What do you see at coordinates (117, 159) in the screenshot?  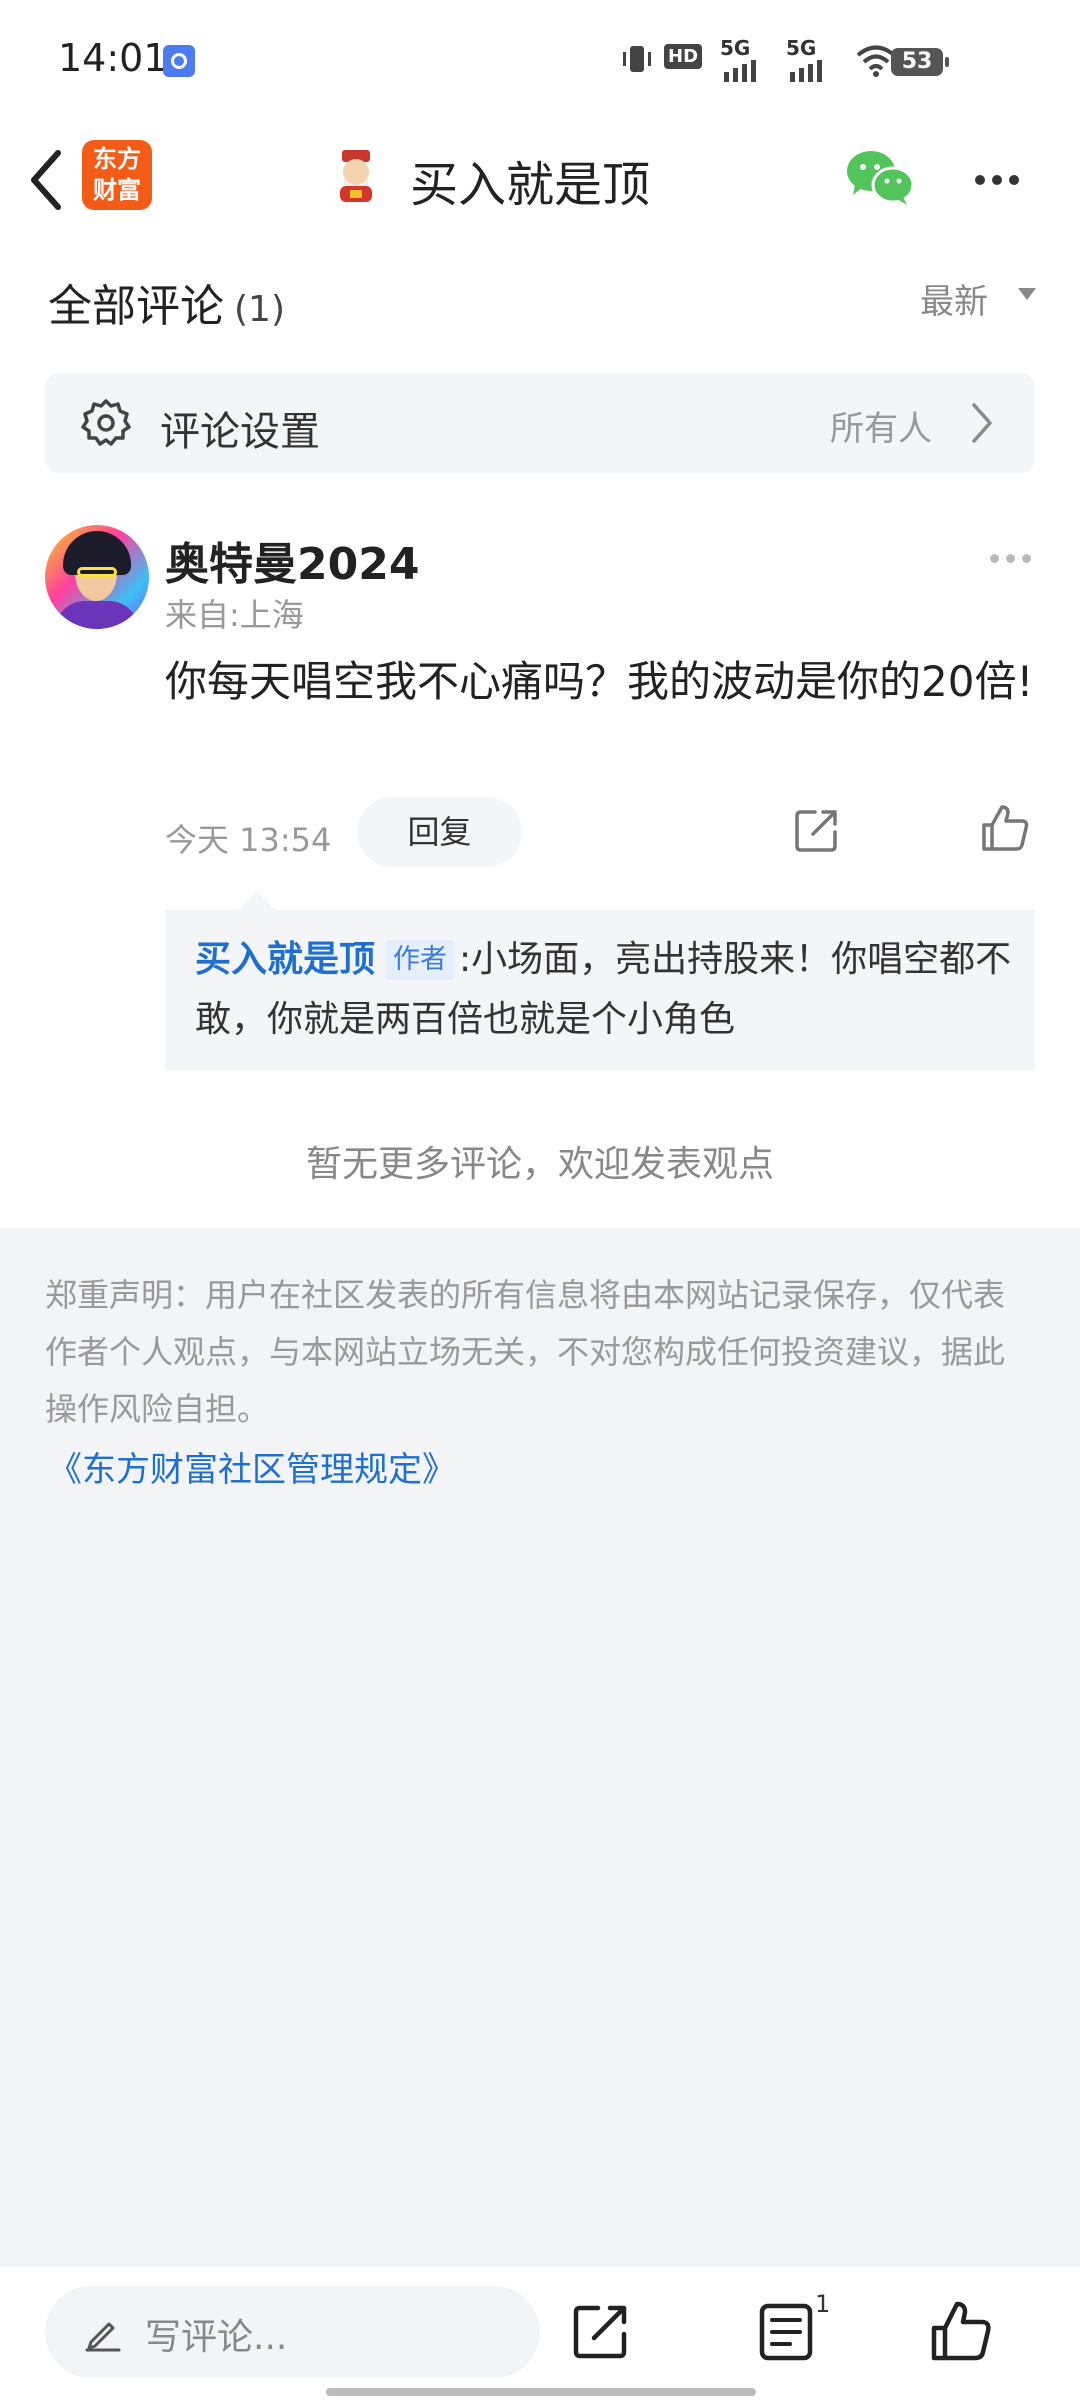 I see `brand-logo-line1: 东方` at bounding box center [117, 159].